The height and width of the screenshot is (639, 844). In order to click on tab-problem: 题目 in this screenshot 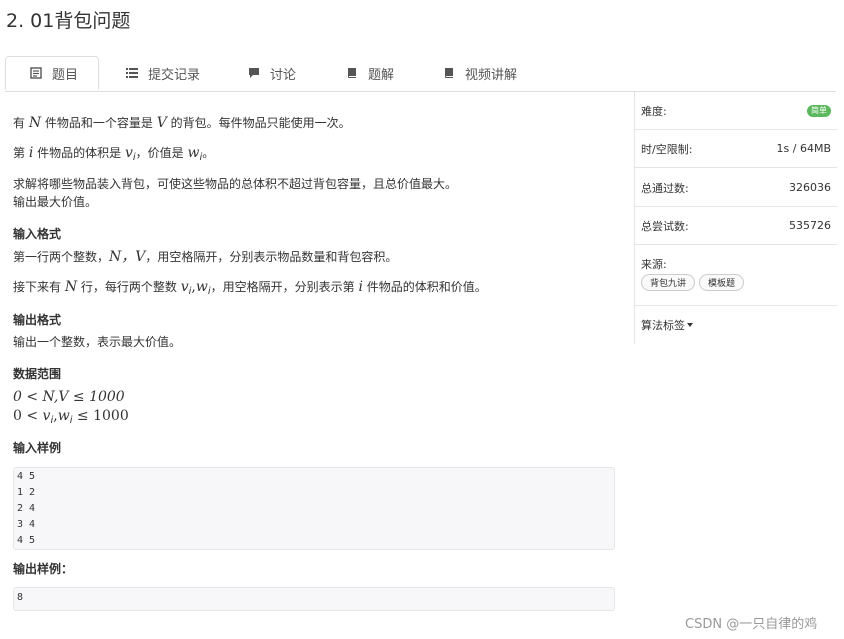, I will do `click(52, 73)`.